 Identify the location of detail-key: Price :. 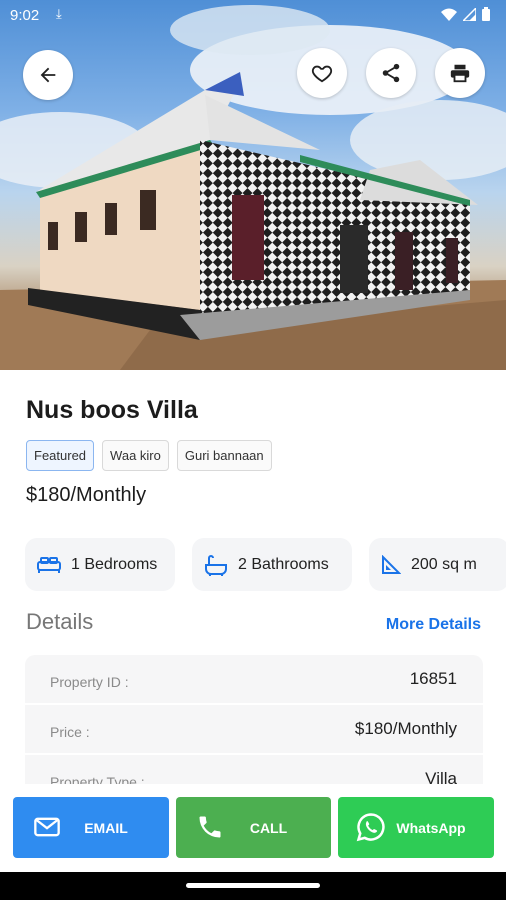
(70, 732).